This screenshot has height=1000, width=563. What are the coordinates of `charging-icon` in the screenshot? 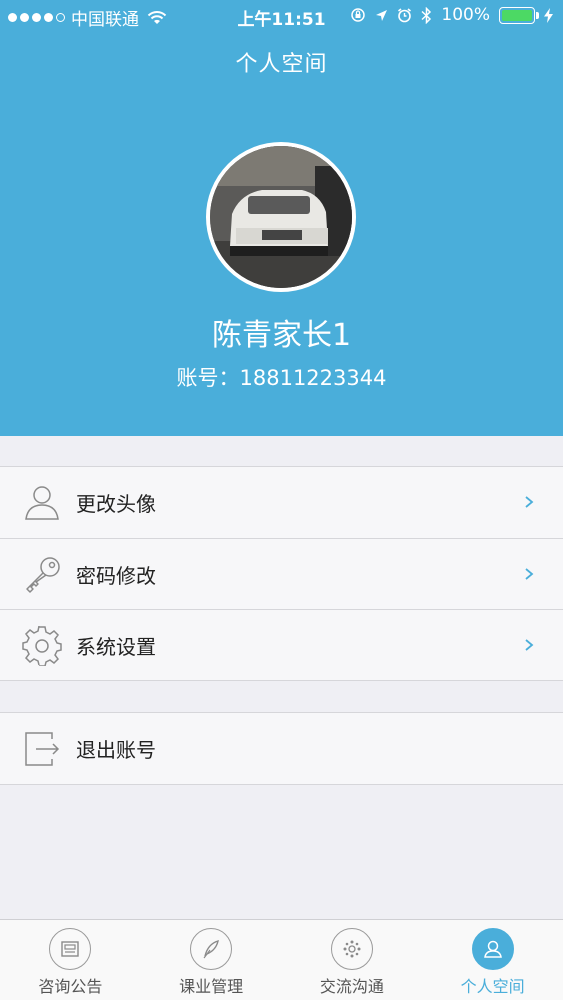 It's located at (548, 15).